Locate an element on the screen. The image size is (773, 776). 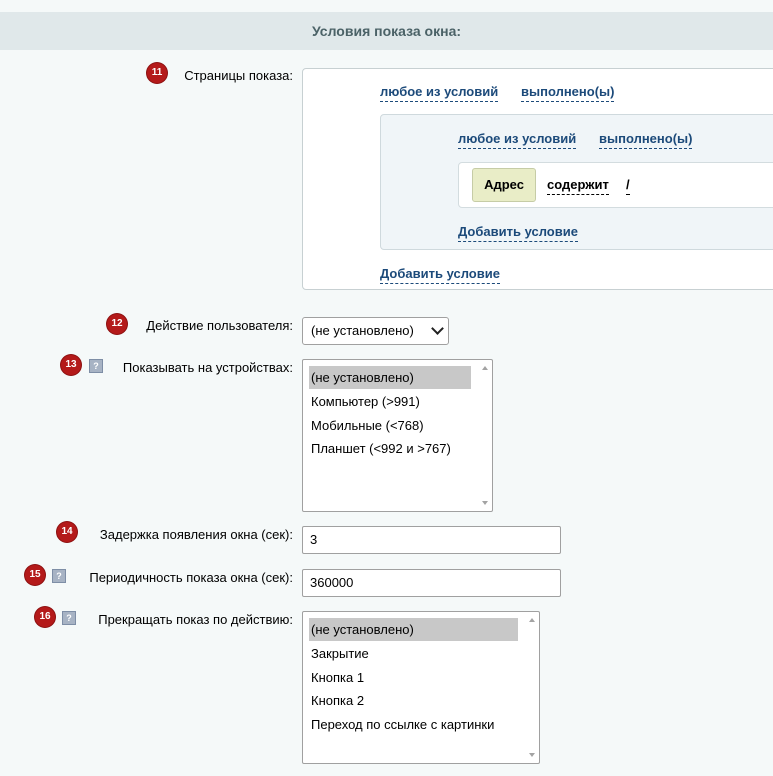
pages-label: Страницы показа: is located at coordinates (238, 75).